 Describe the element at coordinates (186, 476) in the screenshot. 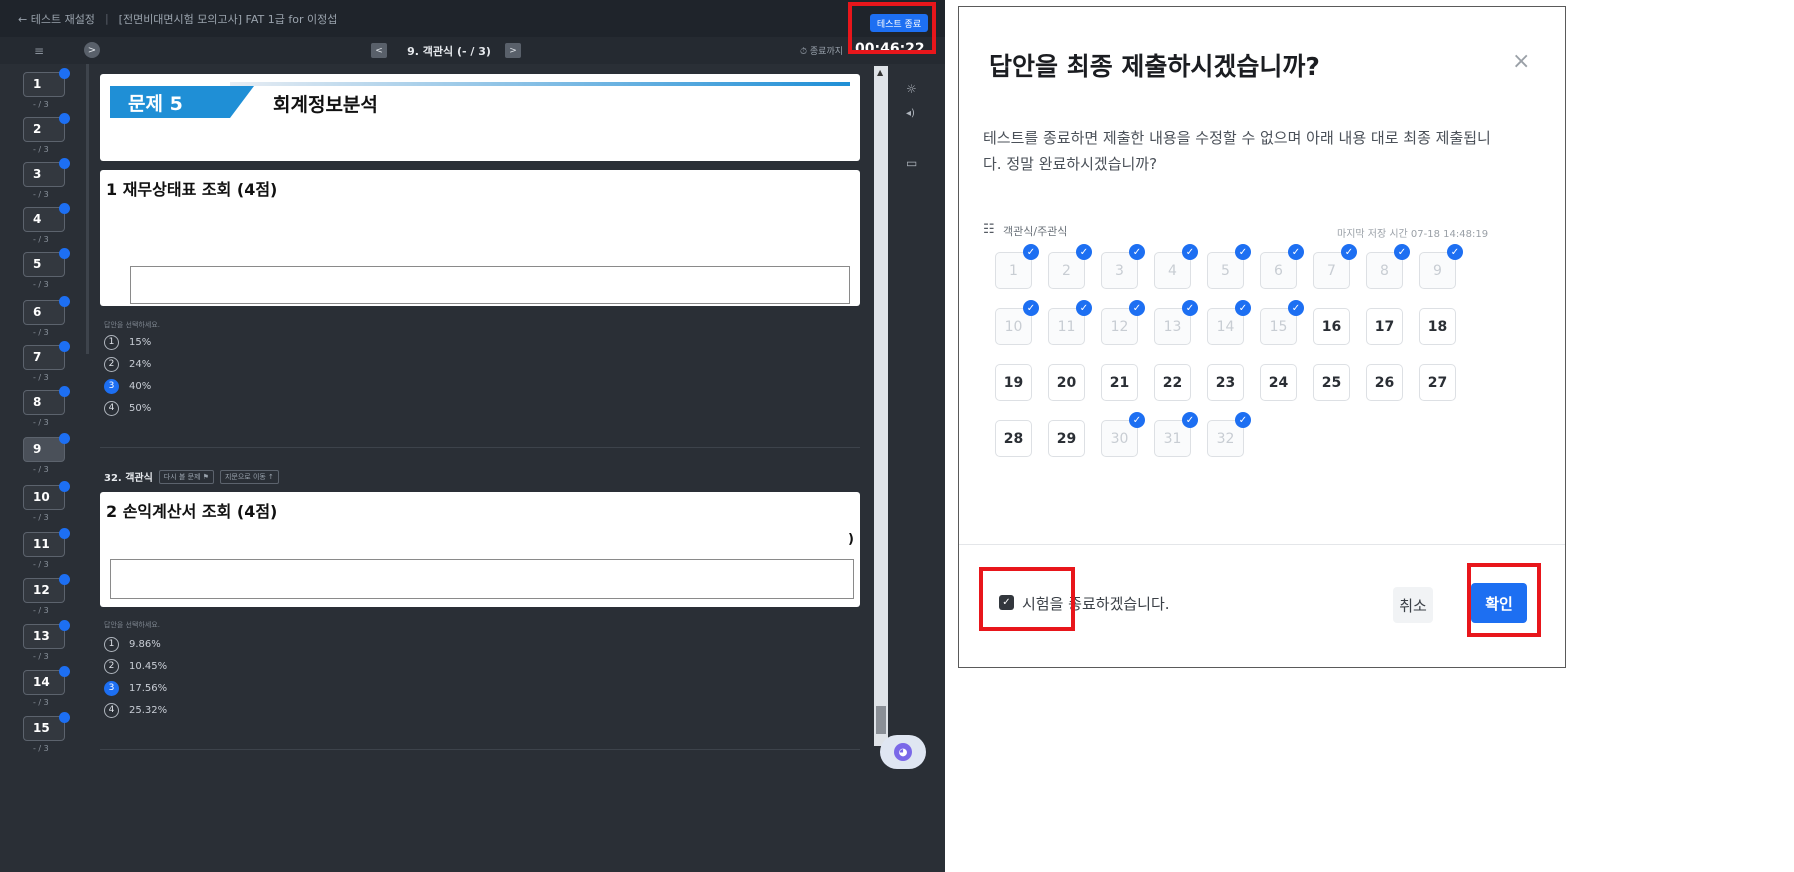

I see `flag-review-button: 다시 볼 문제 ⚑` at that location.